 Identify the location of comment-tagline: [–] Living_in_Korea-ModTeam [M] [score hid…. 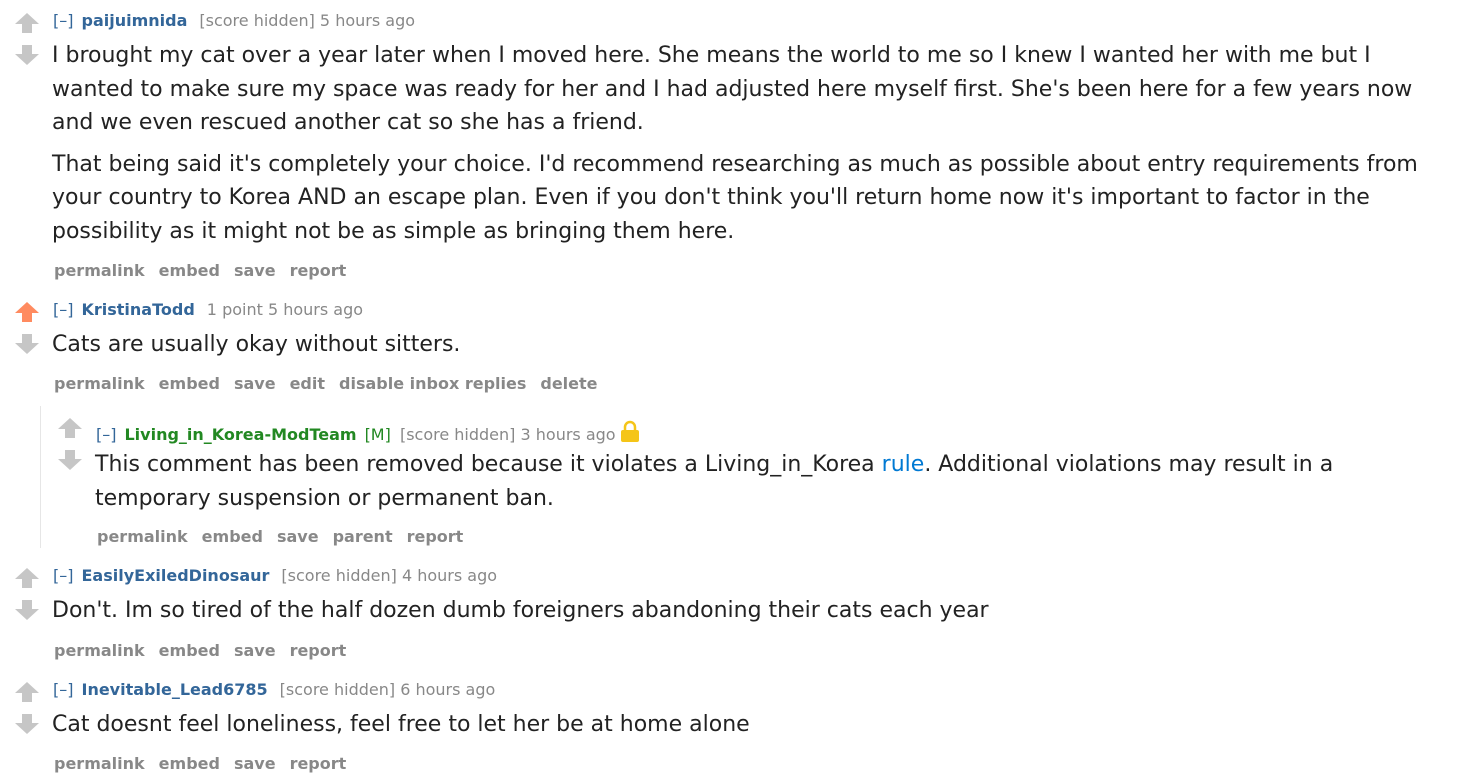
(368, 432).